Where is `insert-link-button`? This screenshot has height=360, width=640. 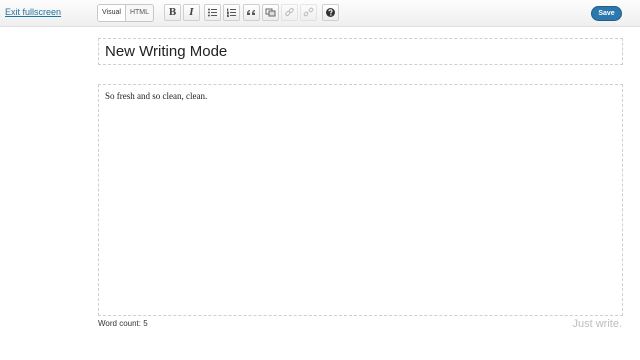 insert-link-button is located at coordinates (289, 12).